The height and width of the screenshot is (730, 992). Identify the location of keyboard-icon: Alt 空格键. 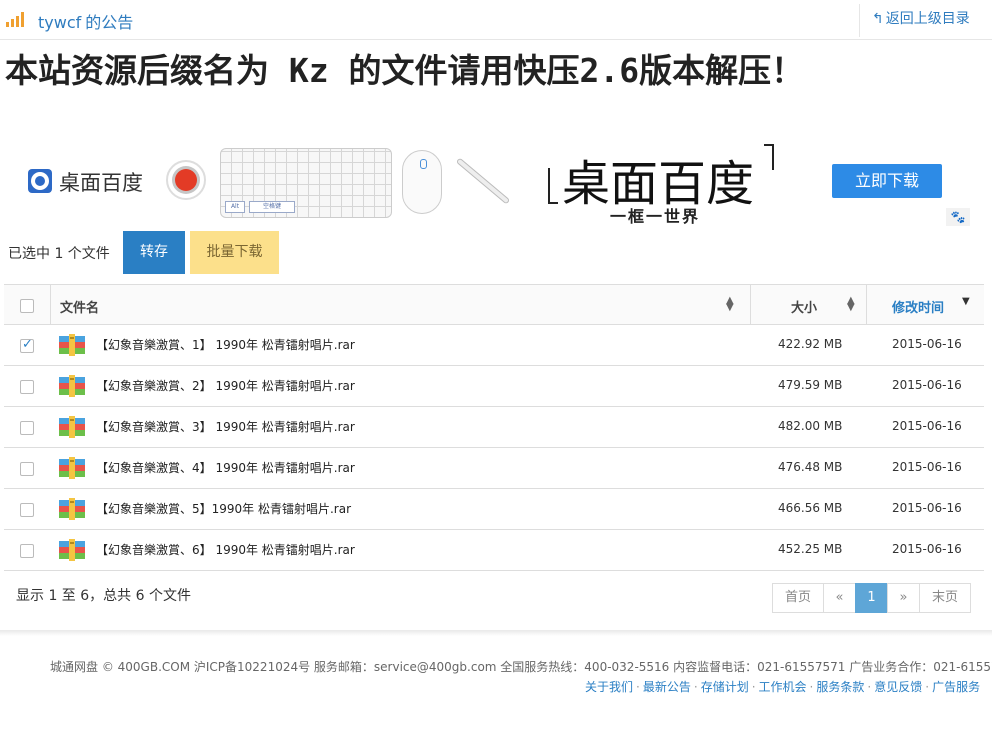
(306, 183).